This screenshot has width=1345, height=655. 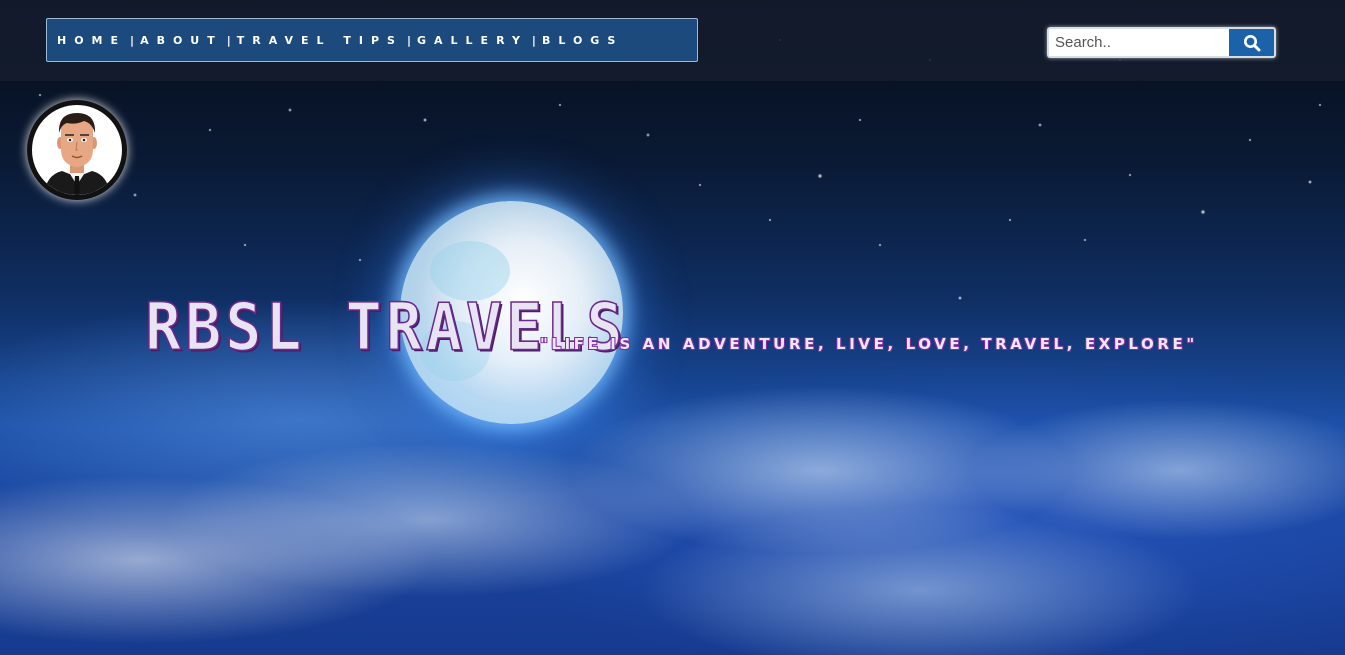 I want to click on search-form, so click(x=1161, y=42).